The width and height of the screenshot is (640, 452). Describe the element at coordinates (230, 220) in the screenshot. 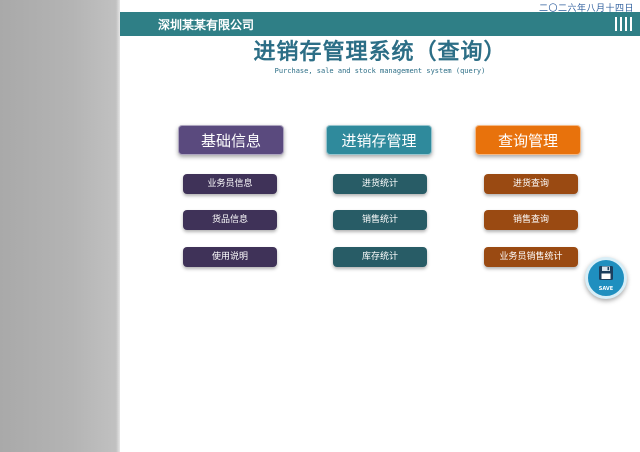

I see `goods-info-button: 货品信息` at that location.